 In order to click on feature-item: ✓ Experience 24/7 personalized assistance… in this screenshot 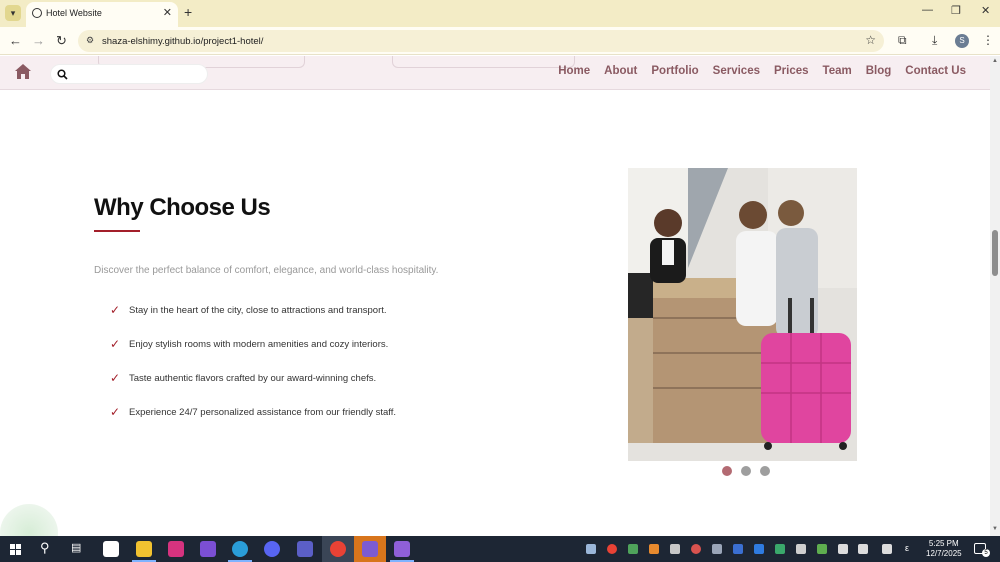, I will do `click(253, 412)`.